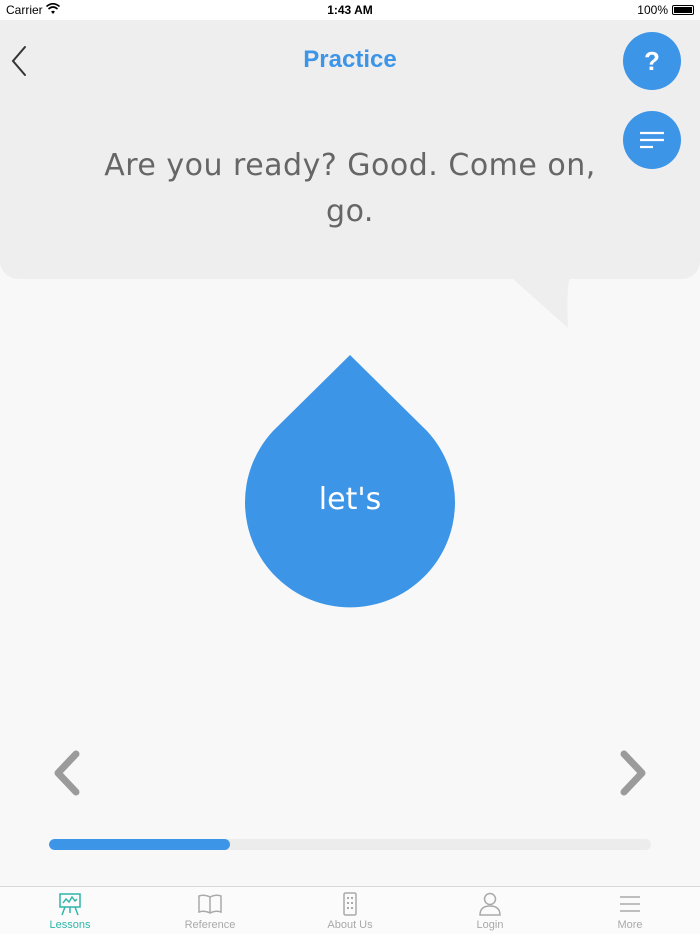  I want to click on help-icon: ?, so click(652, 60).